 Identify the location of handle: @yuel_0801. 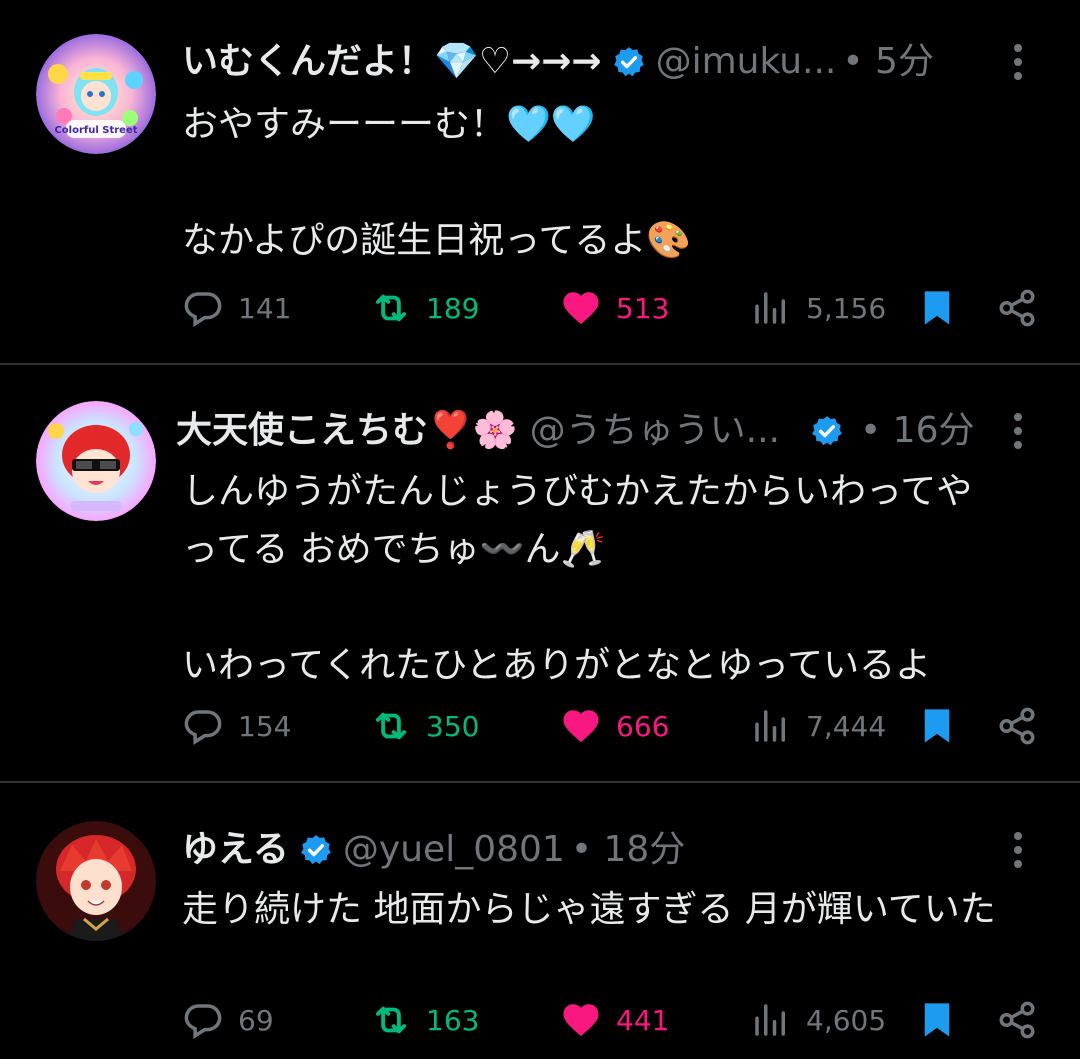
(454, 850).